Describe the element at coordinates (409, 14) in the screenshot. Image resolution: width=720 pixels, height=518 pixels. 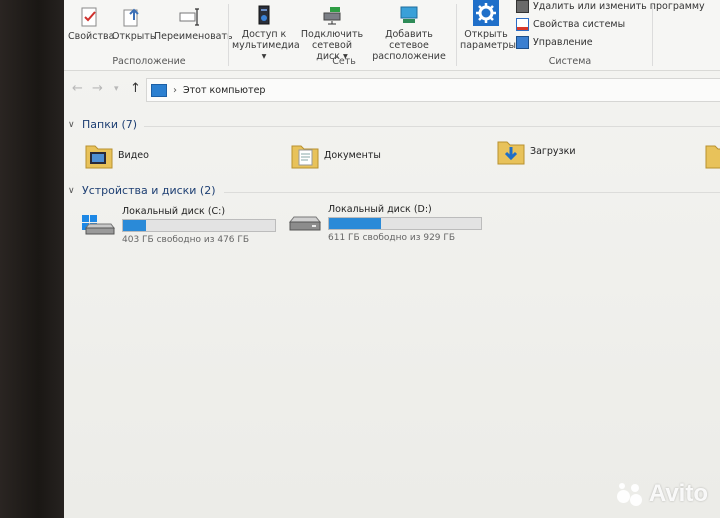
I see `network-location-icon` at that location.